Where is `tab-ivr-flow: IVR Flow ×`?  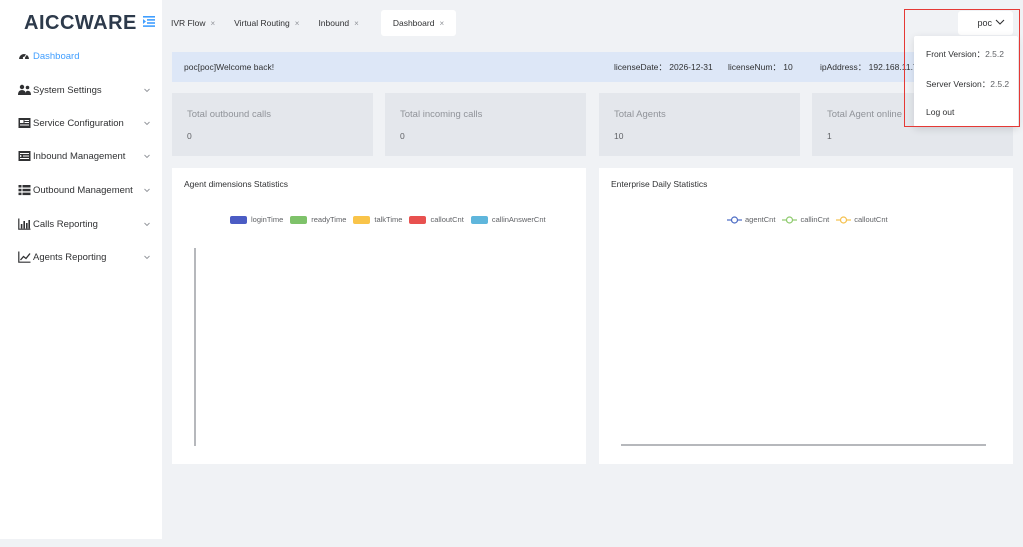 tab-ivr-flow: IVR Flow × is located at coordinates (196, 23).